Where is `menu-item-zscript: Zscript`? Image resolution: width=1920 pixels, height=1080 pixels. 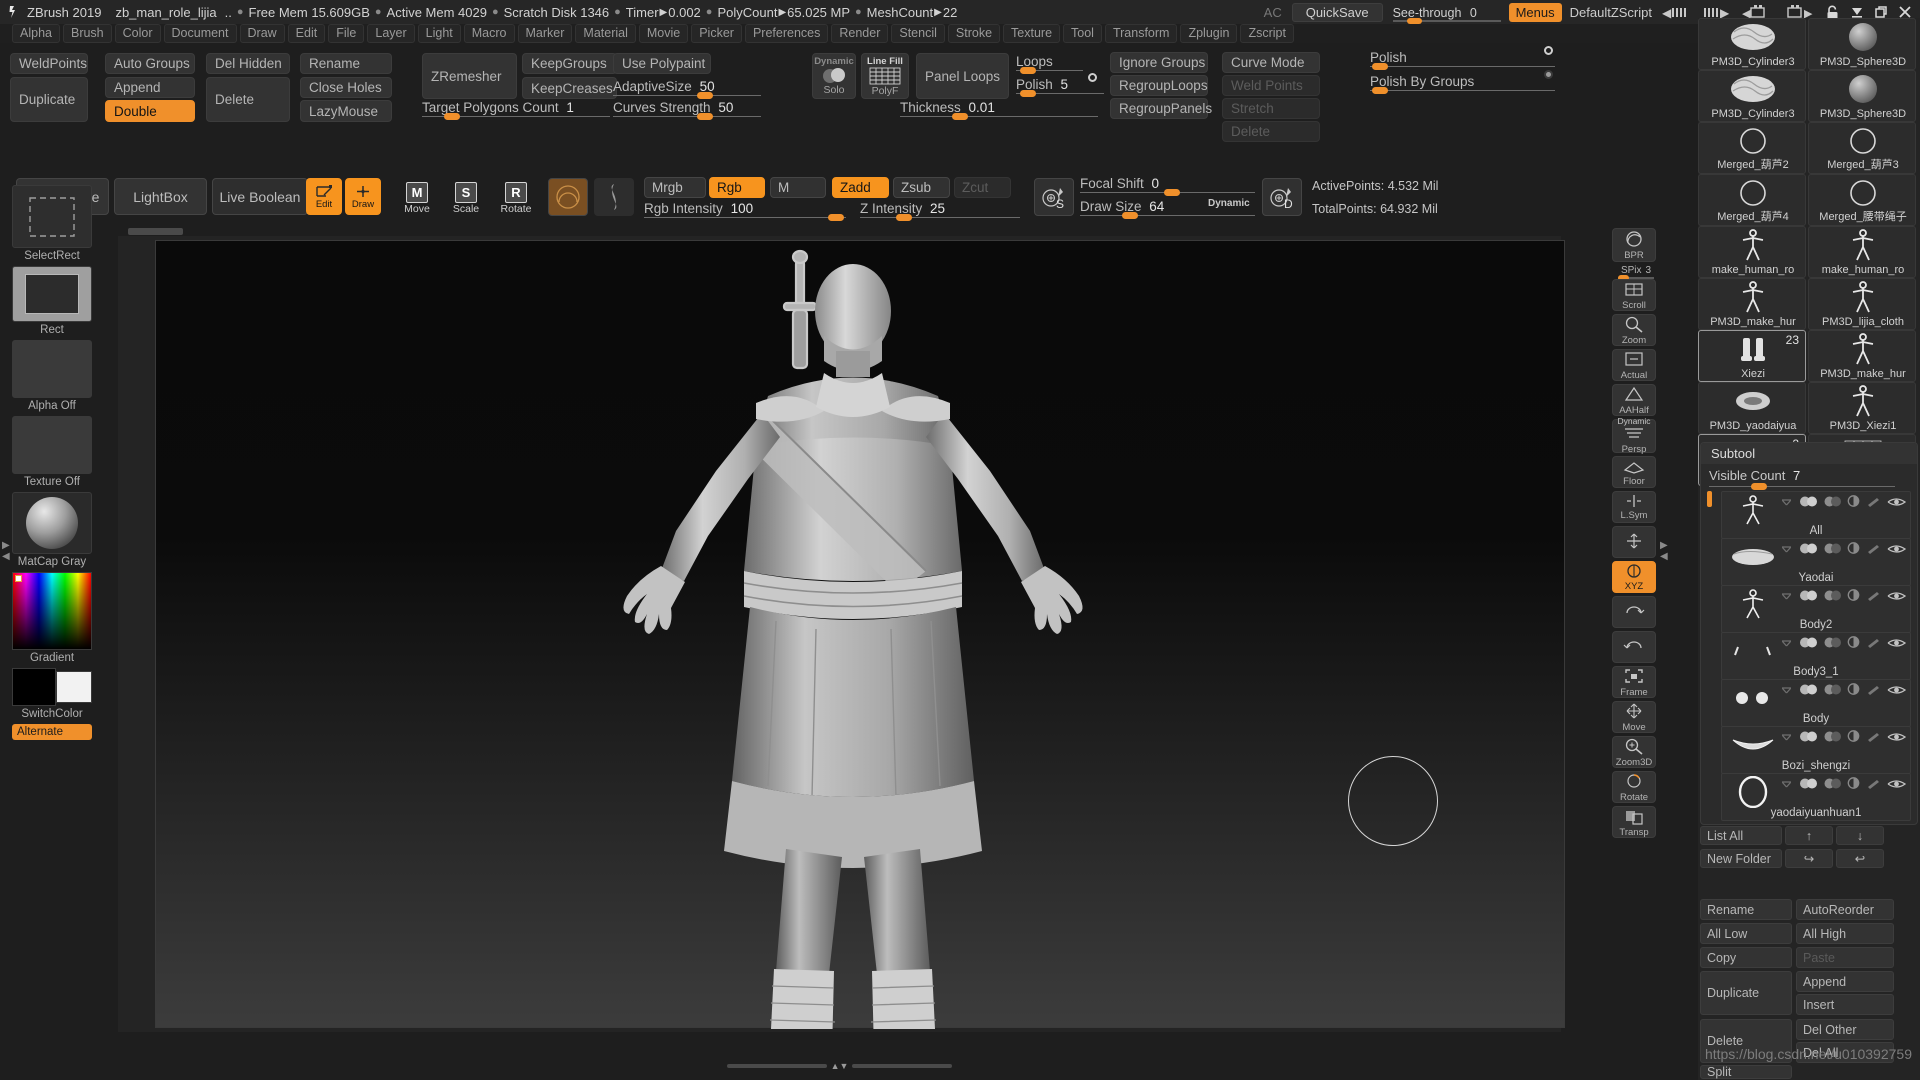 menu-item-zscript: Zscript is located at coordinates (1267, 33).